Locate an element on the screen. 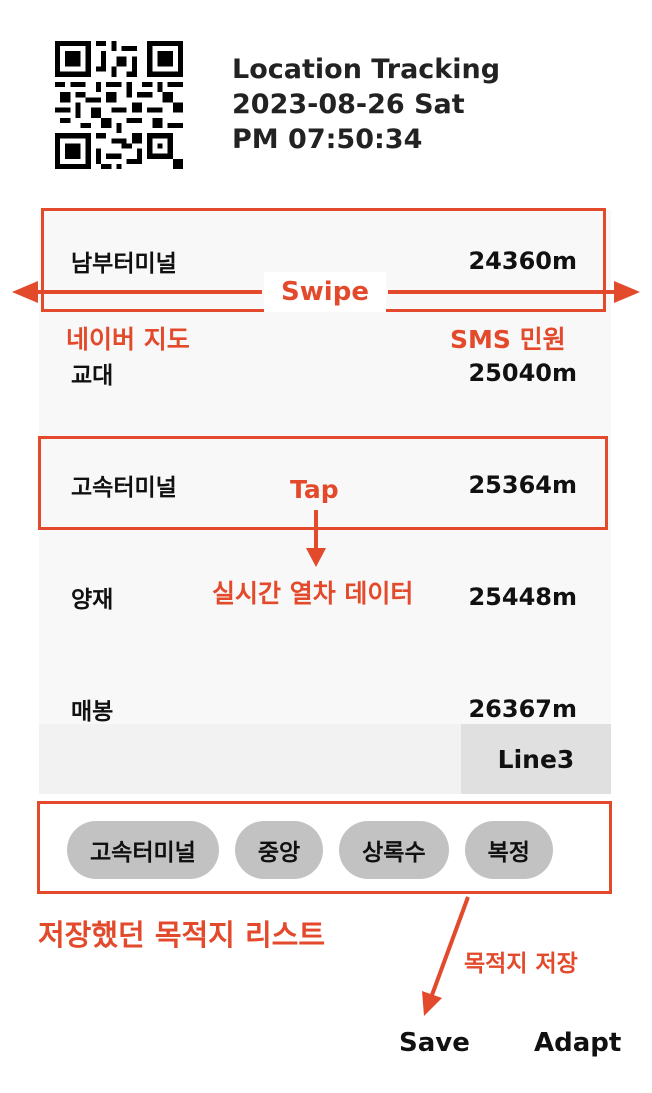 The width and height of the screenshot is (652, 1093). saved-destination-chip: 복정 is located at coordinates (508, 850).